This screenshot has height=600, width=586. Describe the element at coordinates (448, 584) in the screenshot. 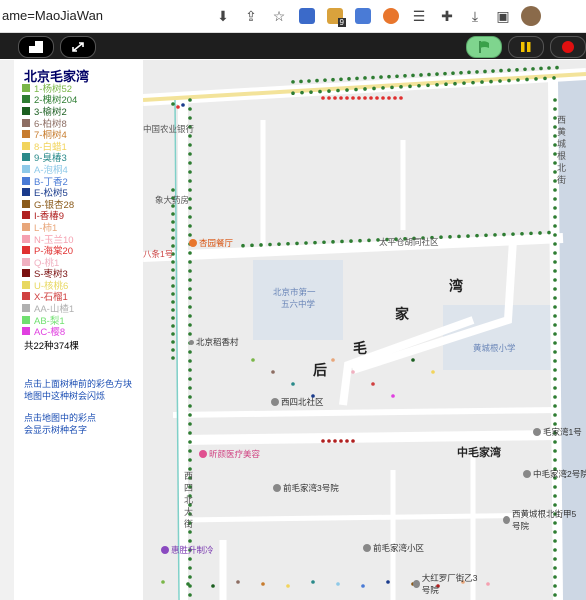

I see `poi-dahongluo: 大红罗厂街乙3号院` at that location.